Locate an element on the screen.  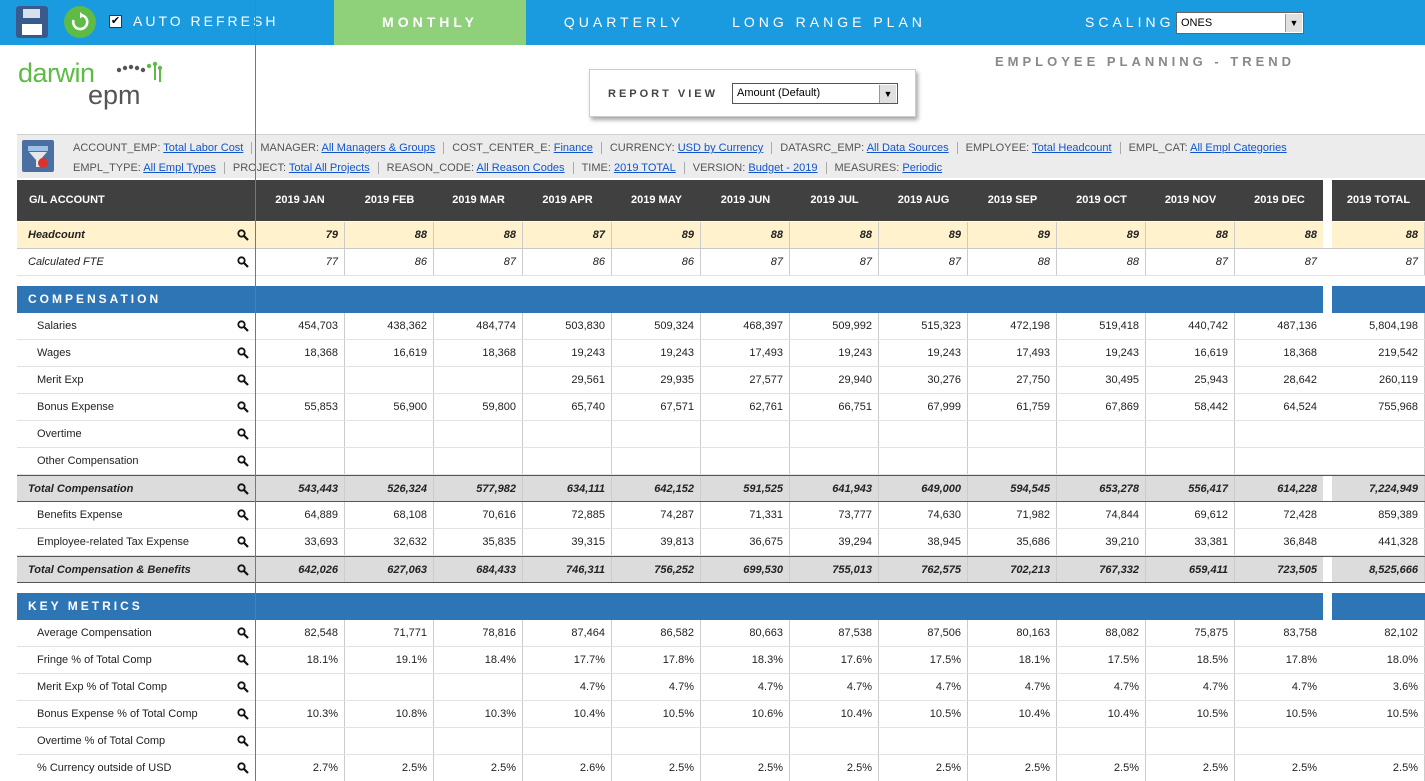
period-column-header: 2019 JUL is located at coordinates (834, 200).